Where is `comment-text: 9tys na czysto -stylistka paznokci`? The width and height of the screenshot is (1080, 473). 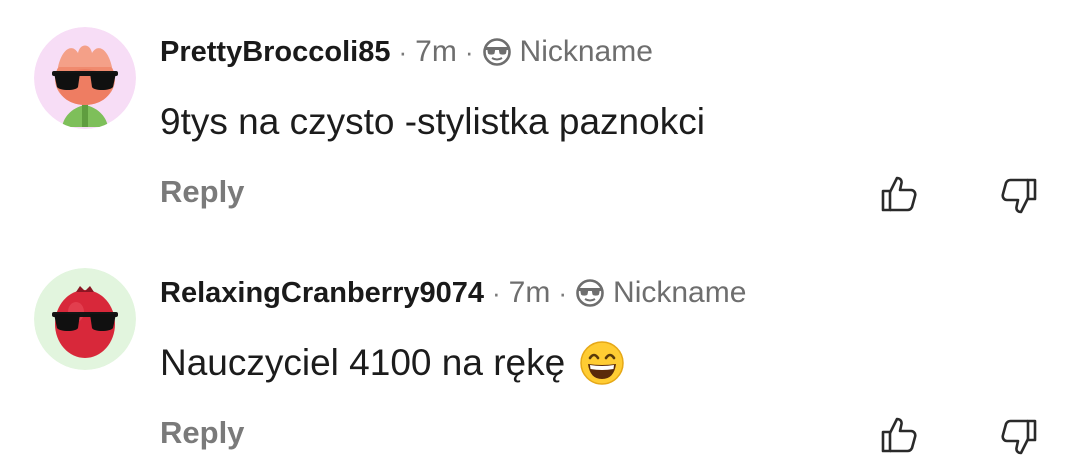 comment-text: 9tys na czysto -stylistka paznokci is located at coordinates (432, 122).